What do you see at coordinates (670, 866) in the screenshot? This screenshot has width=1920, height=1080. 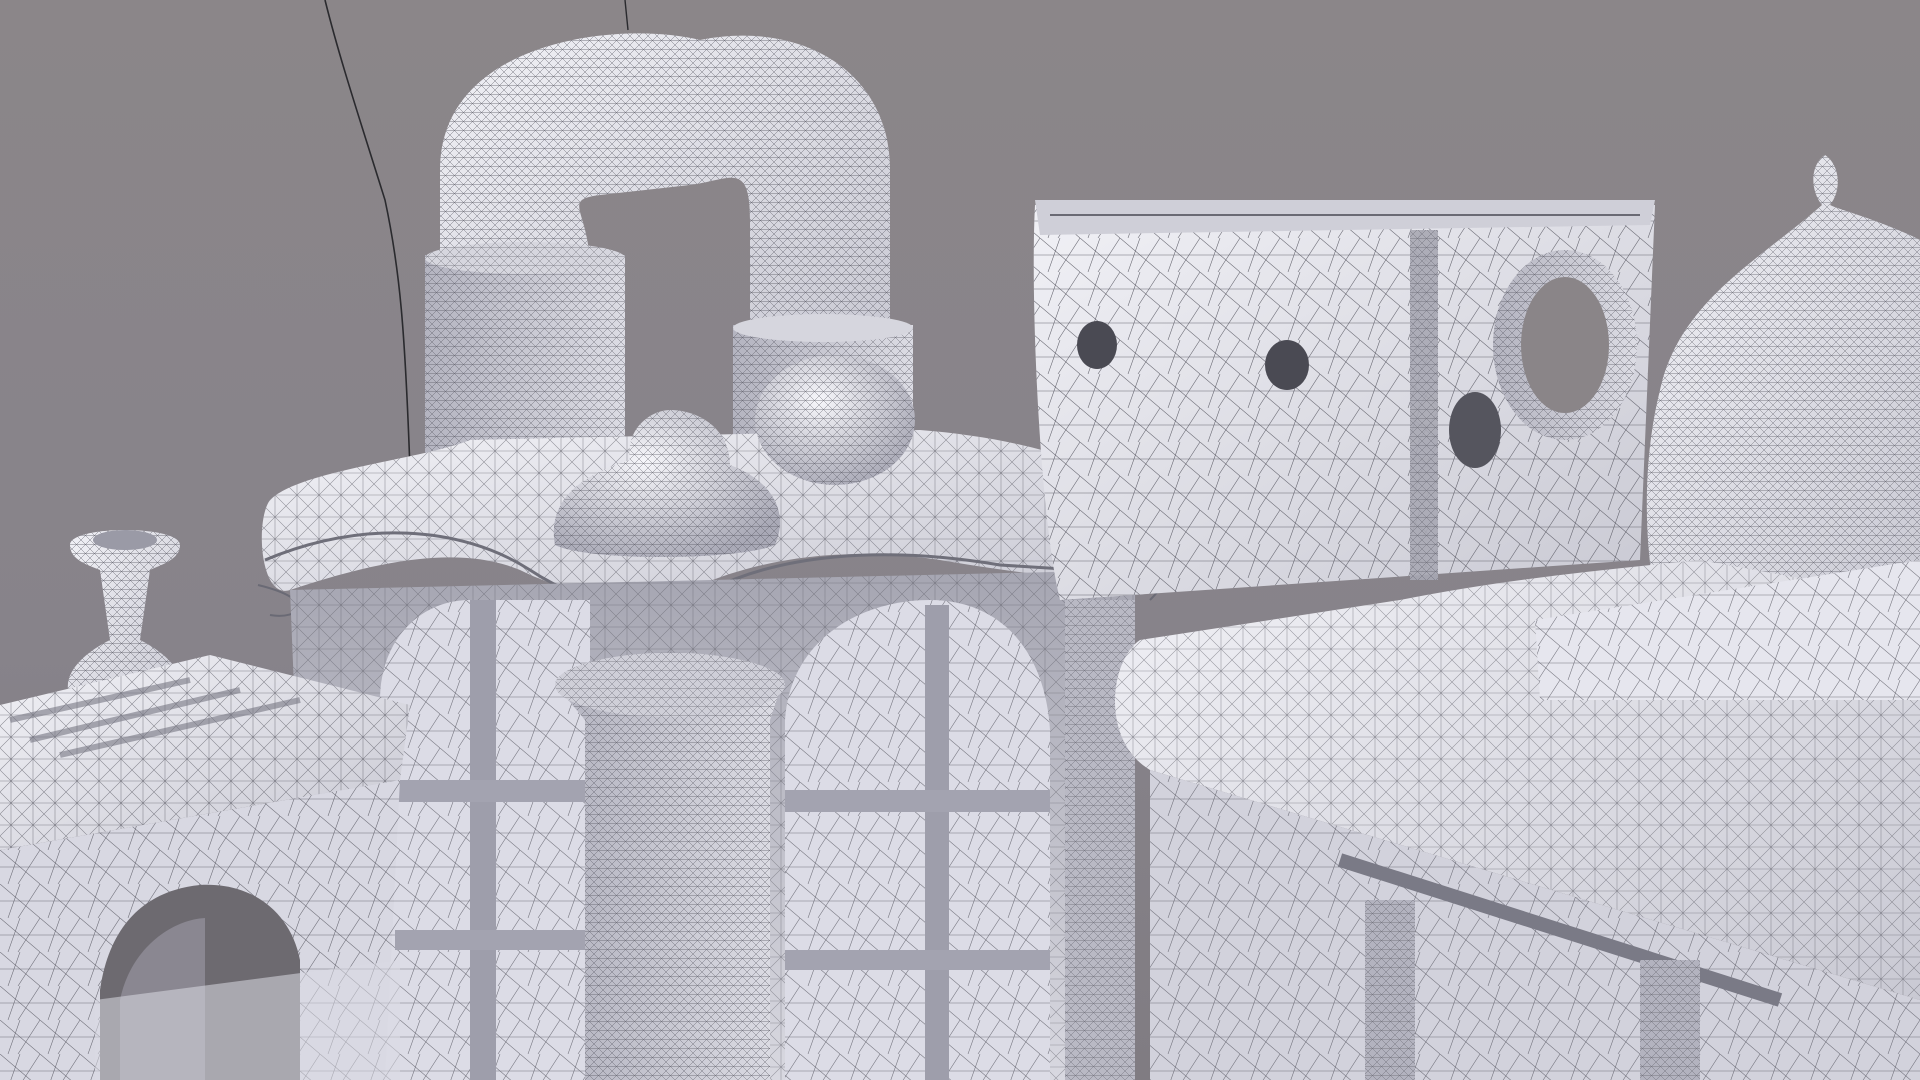 I see `central-column` at bounding box center [670, 866].